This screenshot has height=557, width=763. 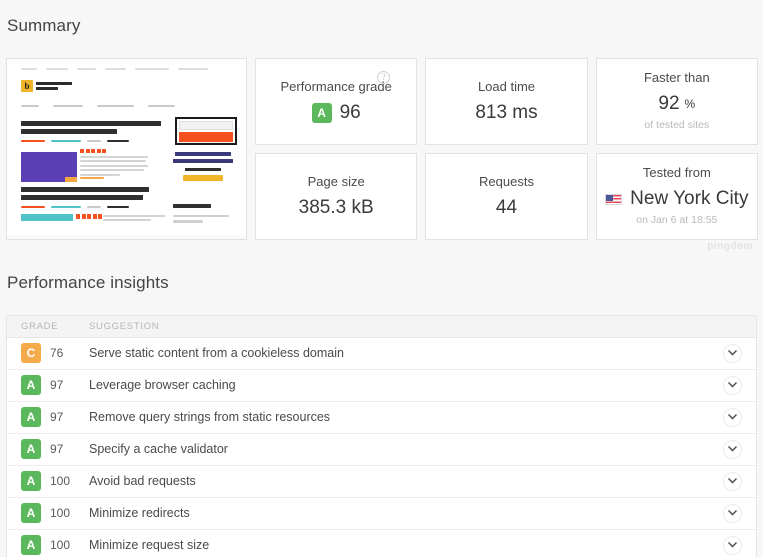 What do you see at coordinates (677, 220) in the screenshot?
I see `tested-from-timestamp: on Jan 6 at 18:55` at bounding box center [677, 220].